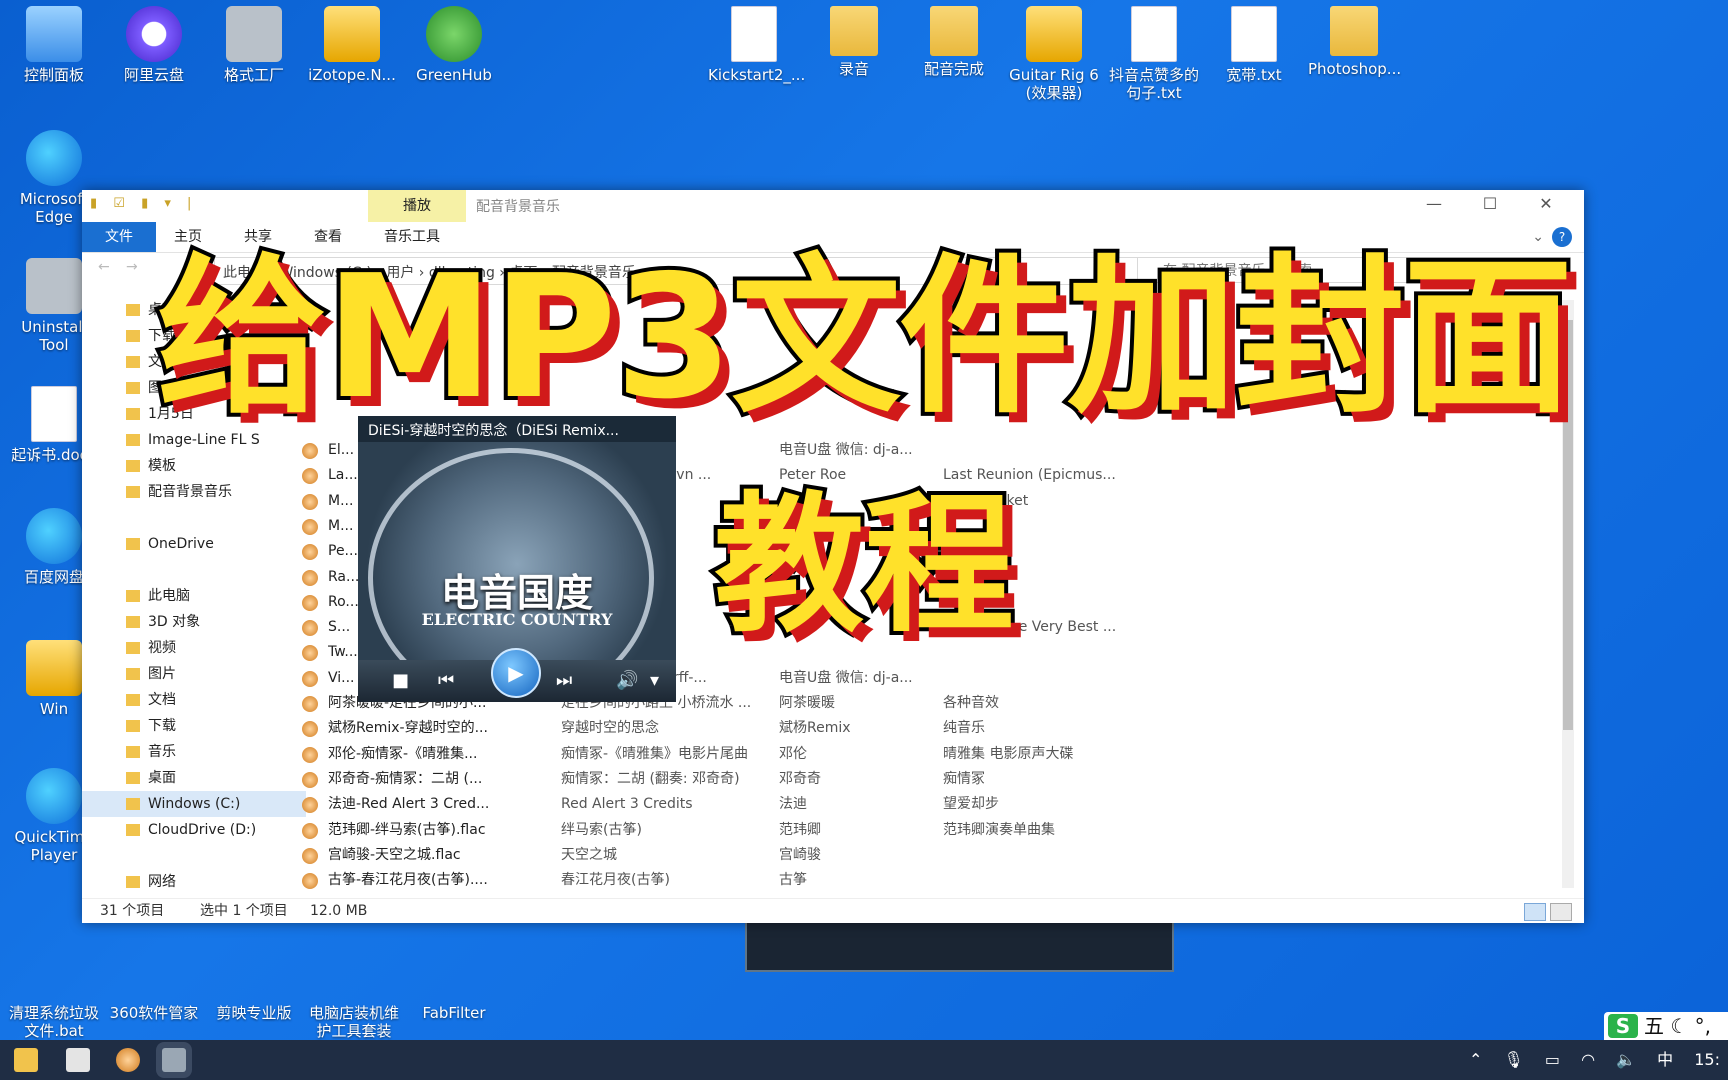 This screenshot has height=1080, width=1728. What do you see at coordinates (339, 911) in the screenshot?
I see `selected-size: 12.0 MB` at bounding box center [339, 911].